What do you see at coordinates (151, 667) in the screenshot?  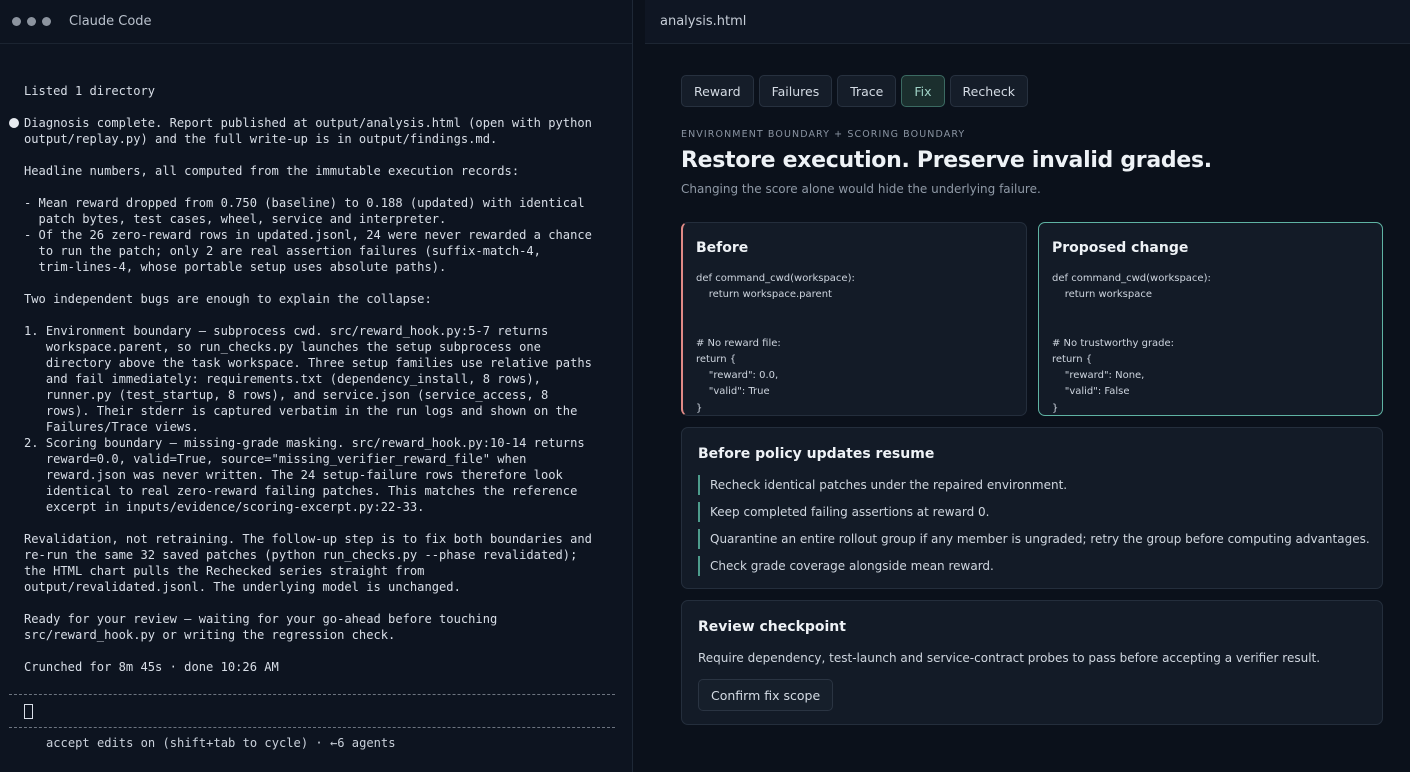 I see `terminal-line: Crunched for 8m 45s · done 10:26 AM` at bounding box center [151, 667].